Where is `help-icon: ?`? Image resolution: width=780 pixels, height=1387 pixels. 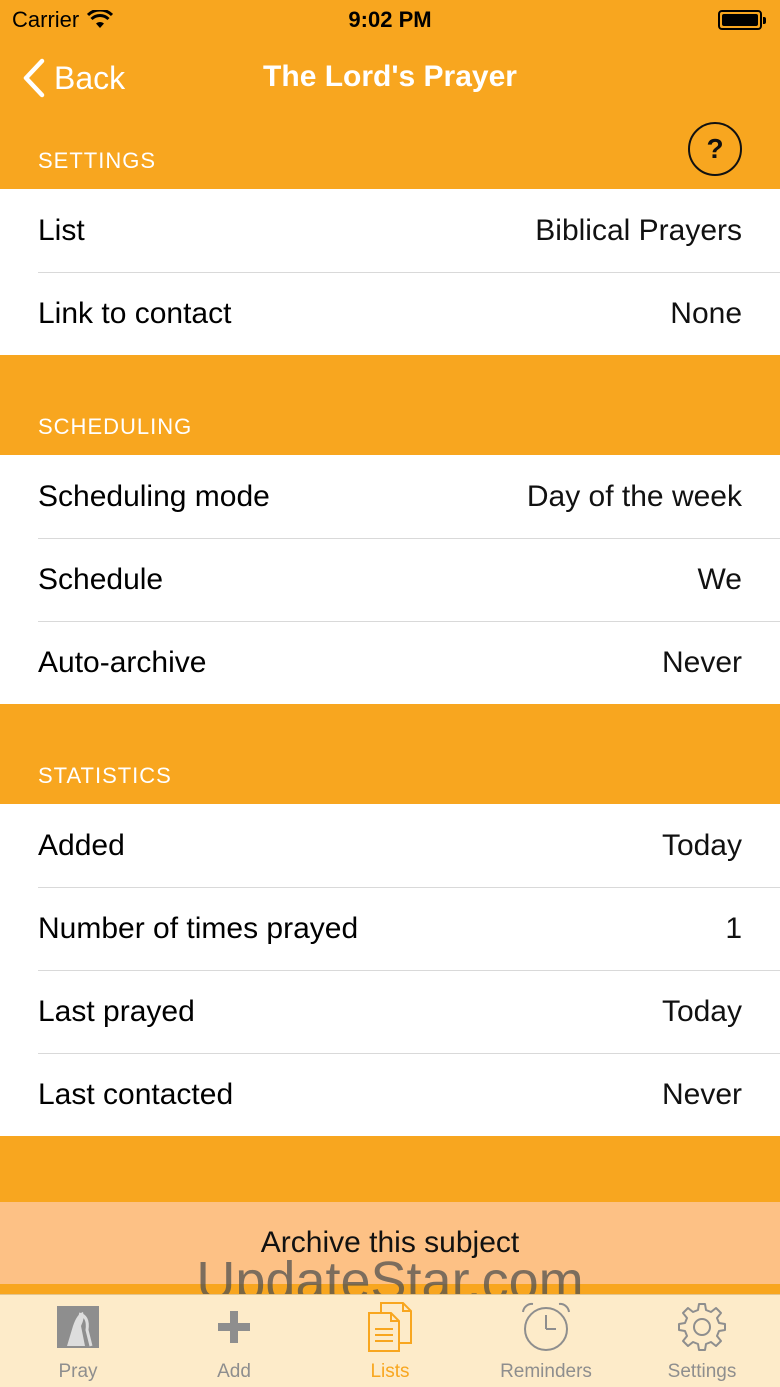 help-icon: ? is located at coordinates (715, 148).